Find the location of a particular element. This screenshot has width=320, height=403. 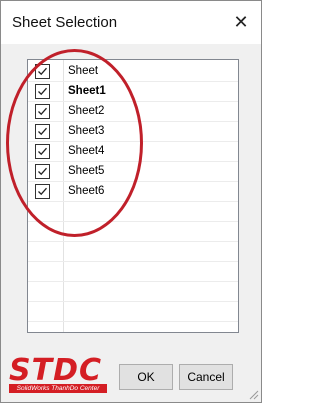

close-button: ✕ is located at coordinates (241, 22).